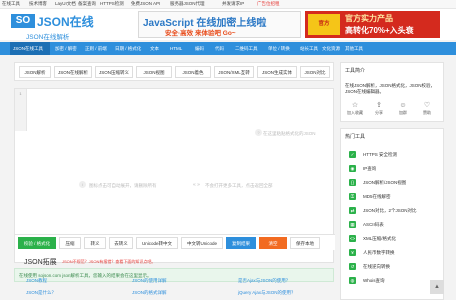 The image size is (456, 300). I want to click on tab-json-parse: JSON解析, so click(35, 72).